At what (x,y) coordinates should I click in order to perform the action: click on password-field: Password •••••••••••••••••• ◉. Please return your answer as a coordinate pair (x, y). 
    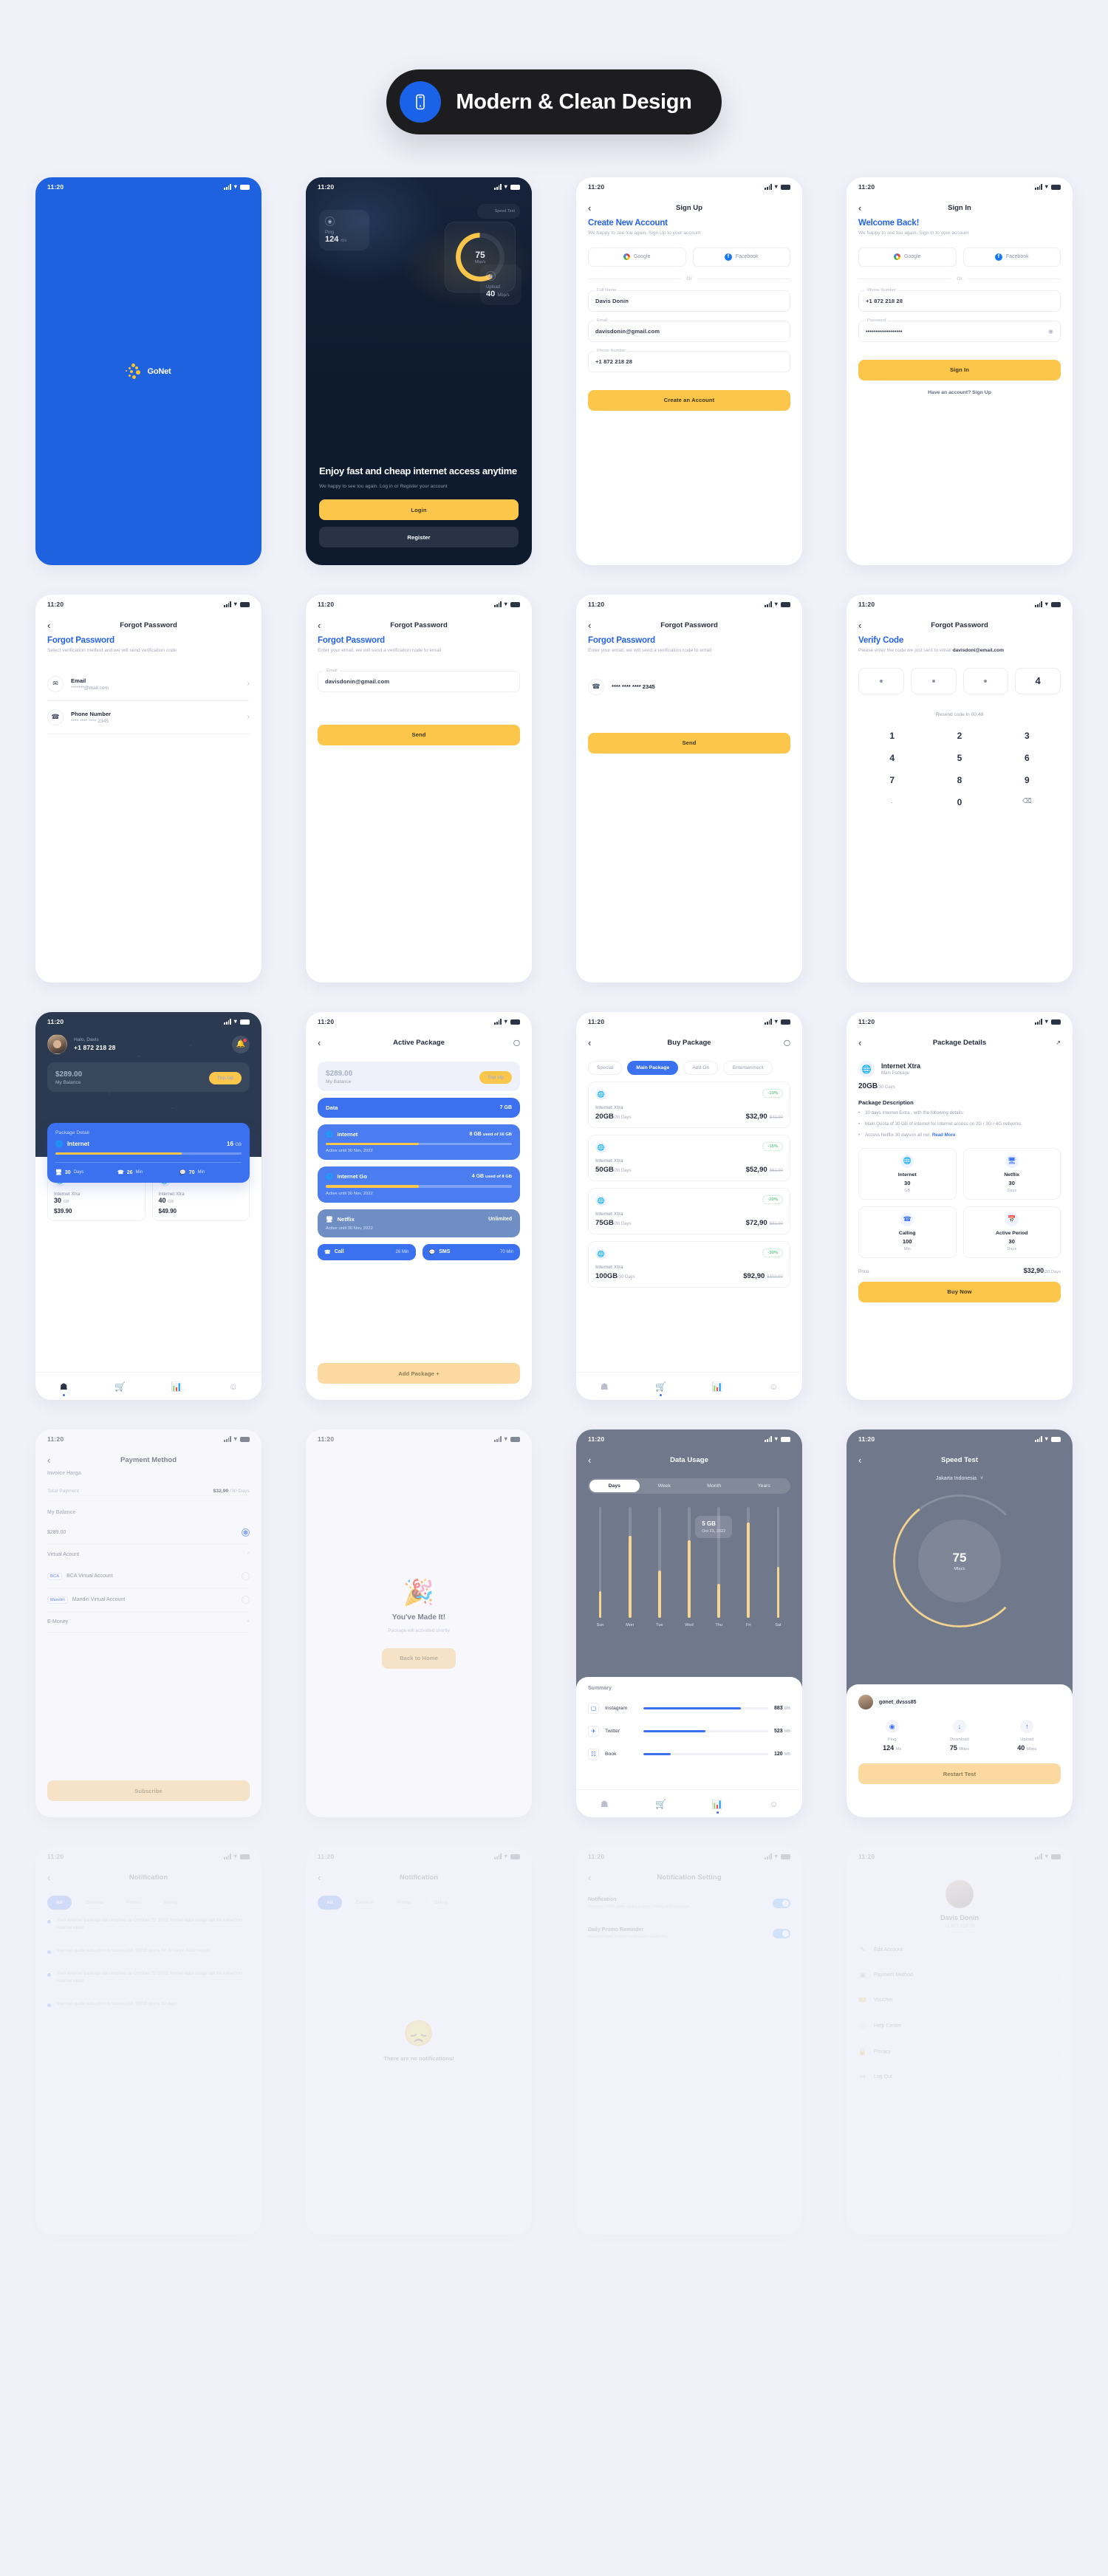
    Looking at the image, I should click on (959, 330).